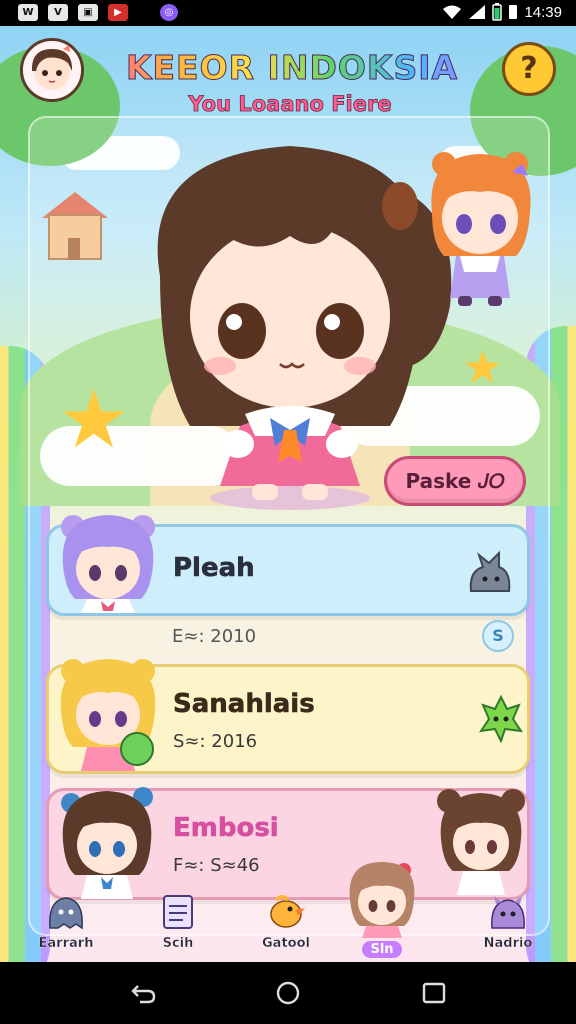 Image resolution: width=576 pixels, height=1024 pixels. Describe the element at coordinates (28, 12) in the screenshot. I see `wb-notification-icon: W` at that location.